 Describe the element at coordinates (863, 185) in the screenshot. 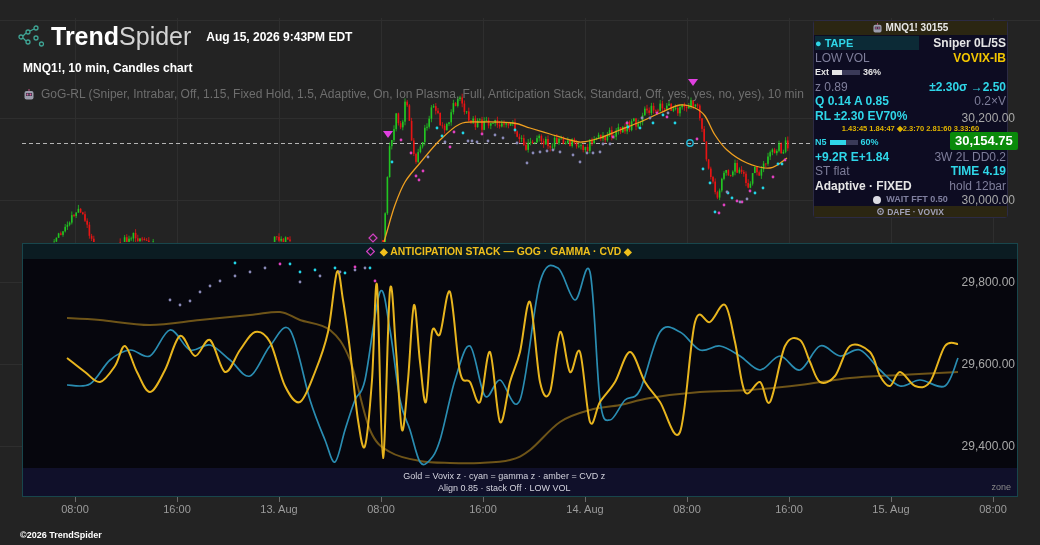

I see `readout-label: Adaptive · FIXED` at that location.